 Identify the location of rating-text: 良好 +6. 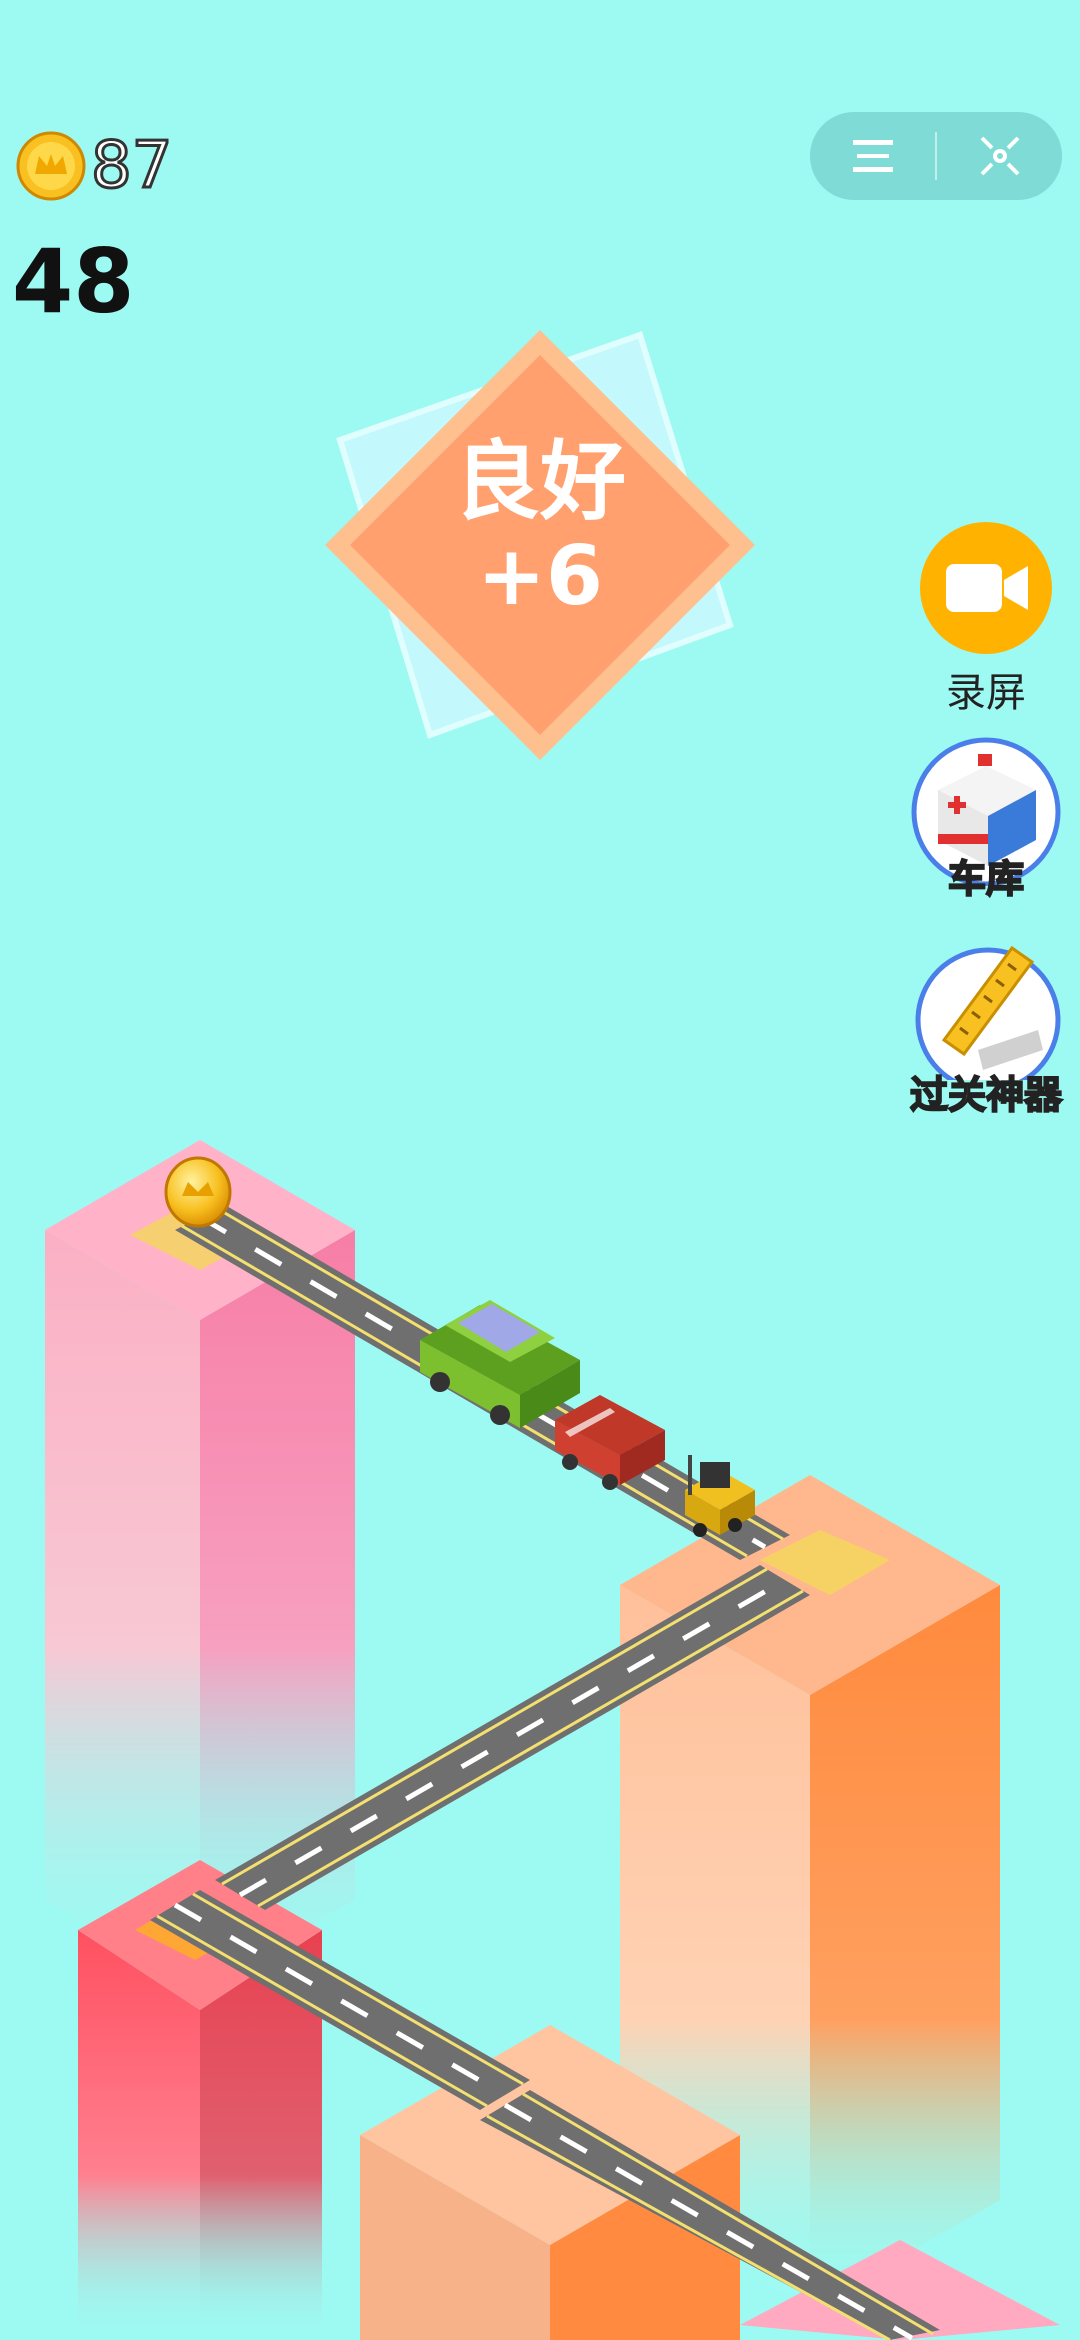
(540, 529).